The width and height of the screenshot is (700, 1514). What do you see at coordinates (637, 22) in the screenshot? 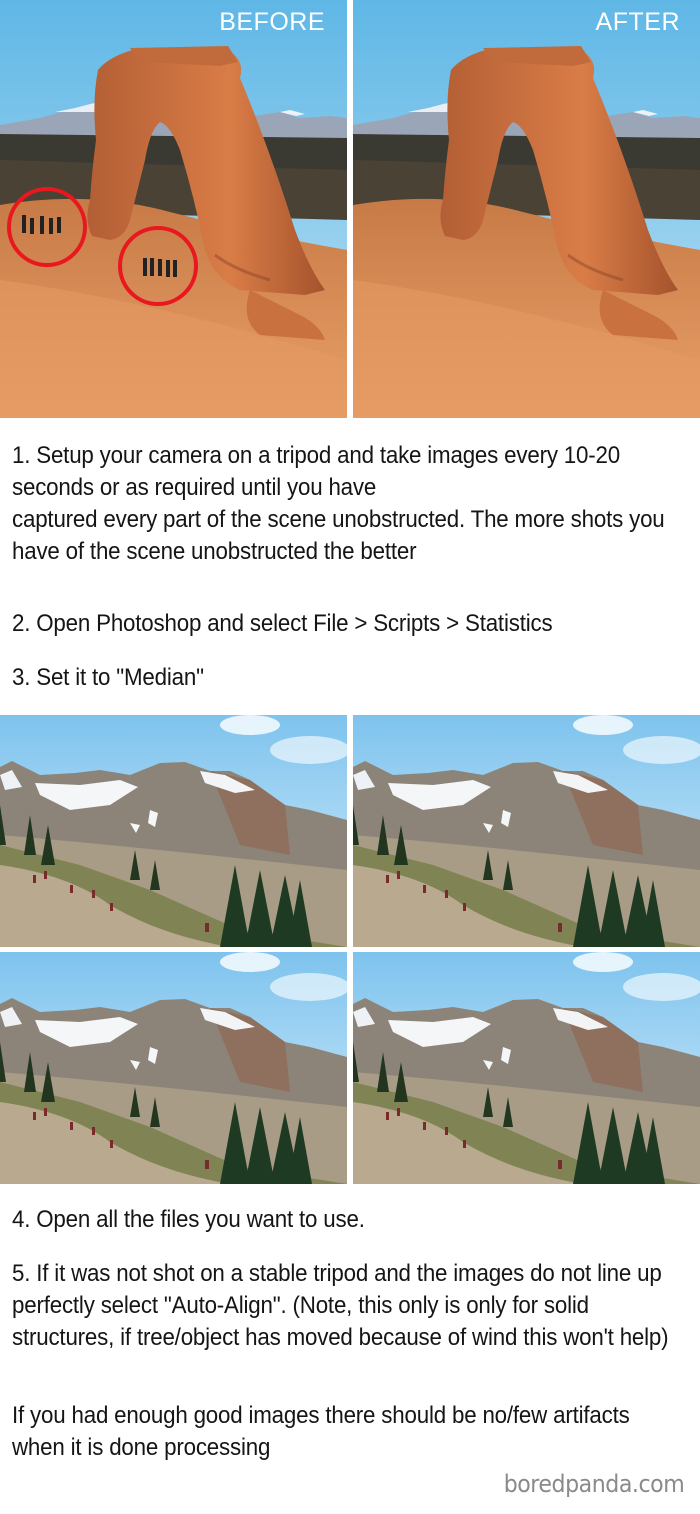
I see `after-label: AFTER` at bounding box center [637, 22].